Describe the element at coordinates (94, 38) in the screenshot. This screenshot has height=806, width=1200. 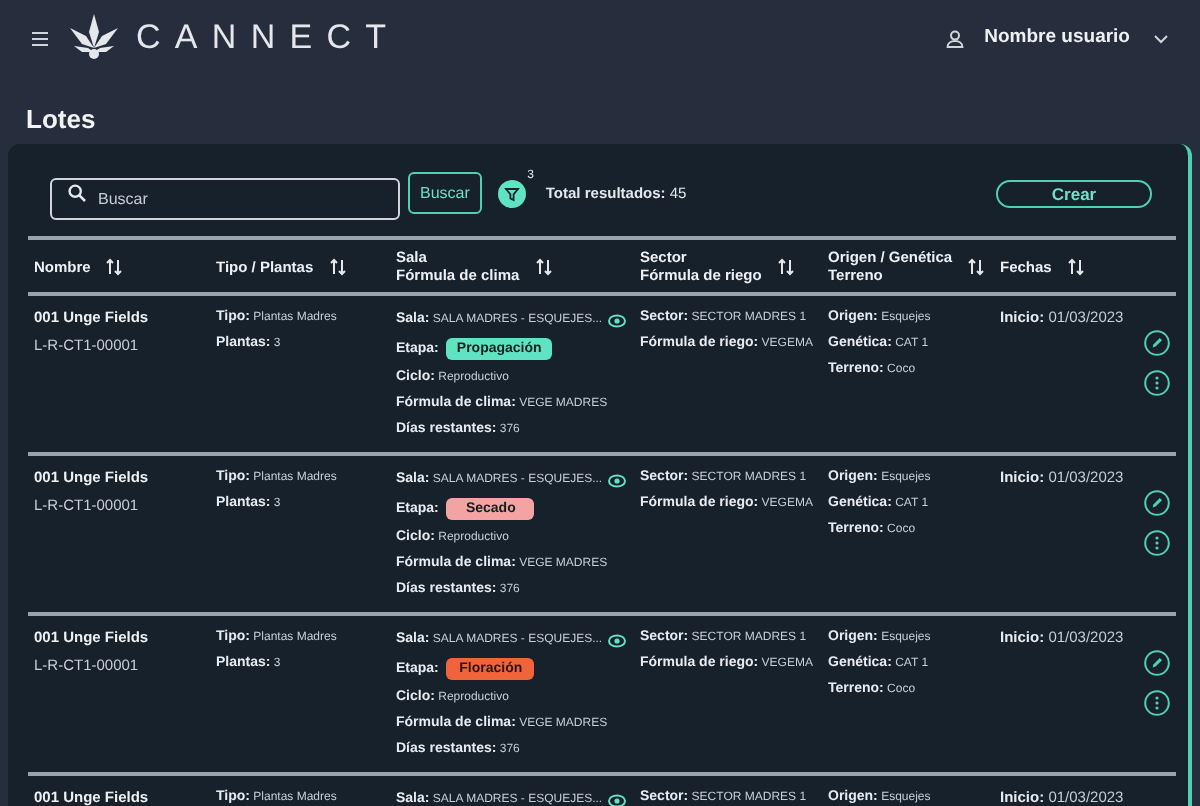
I see `leaf-logo-icon` at that location.